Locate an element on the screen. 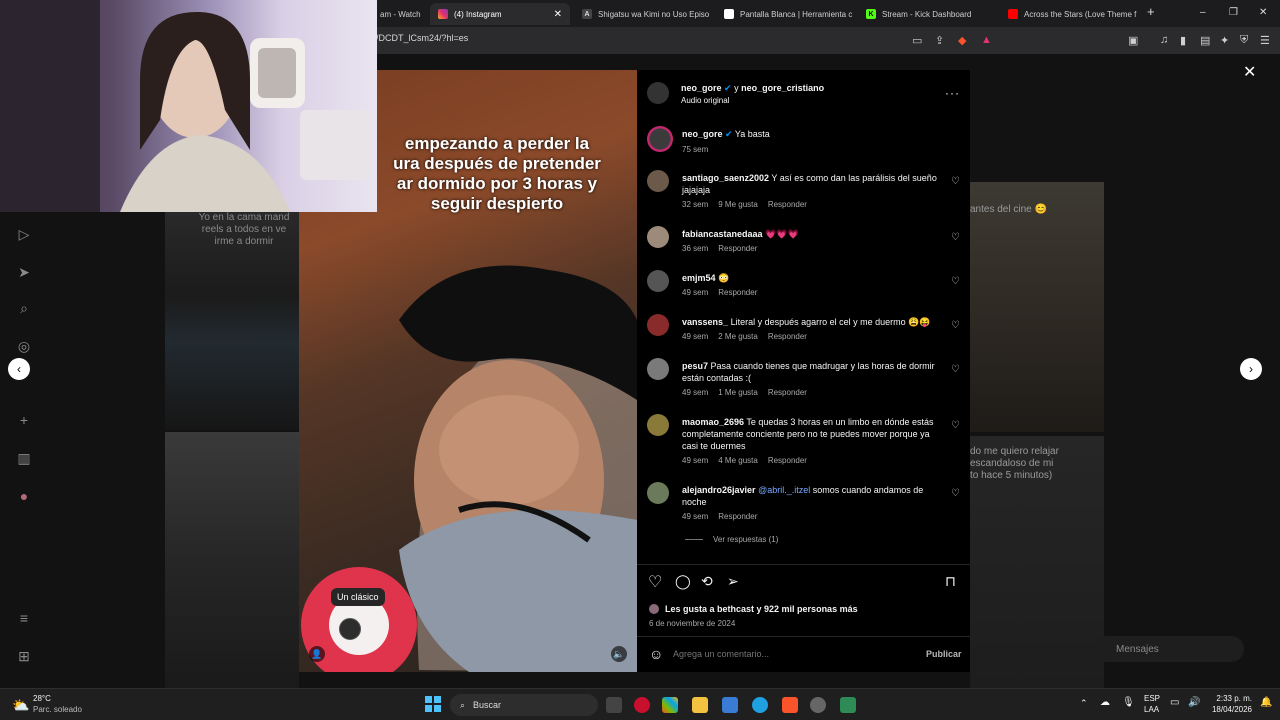  dashboard-icon: ▥ is located at coordinates (24, 458).